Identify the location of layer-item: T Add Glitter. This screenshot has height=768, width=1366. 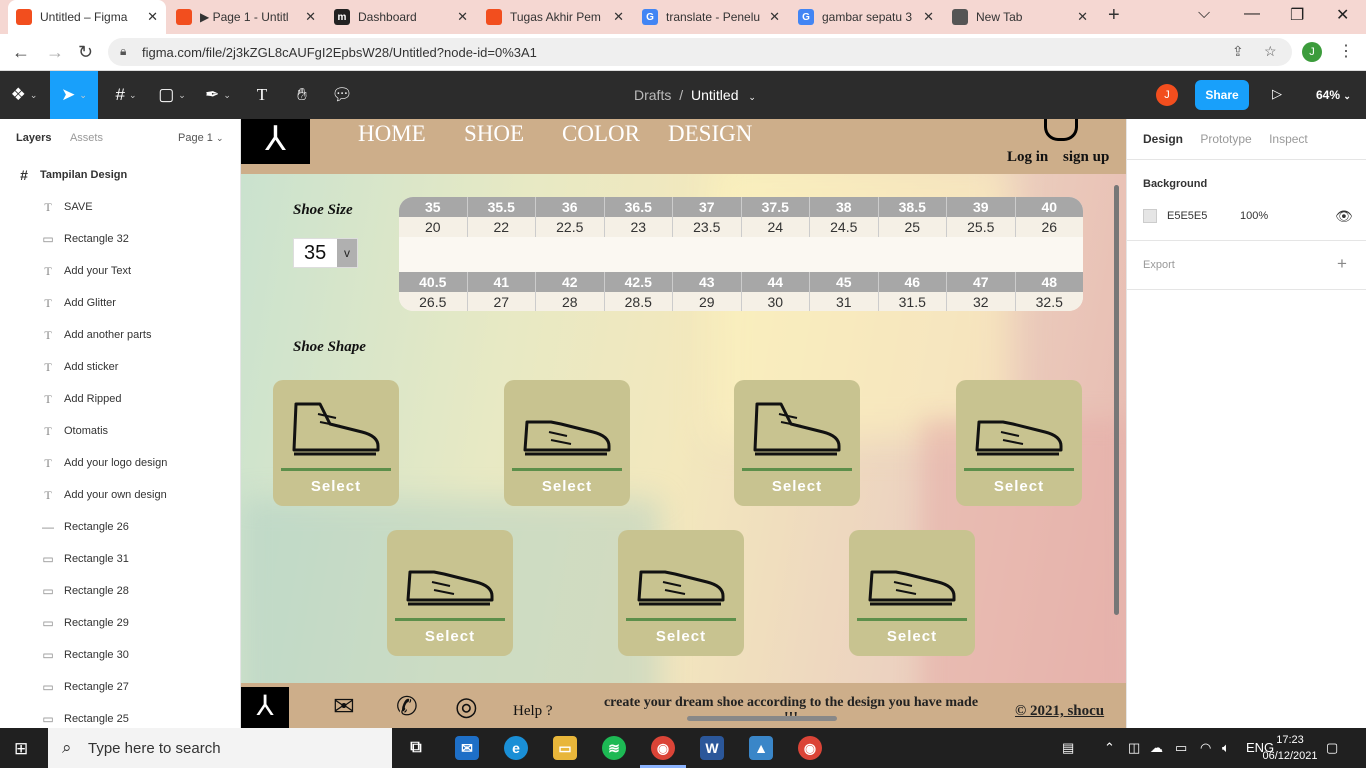
(120, 303).